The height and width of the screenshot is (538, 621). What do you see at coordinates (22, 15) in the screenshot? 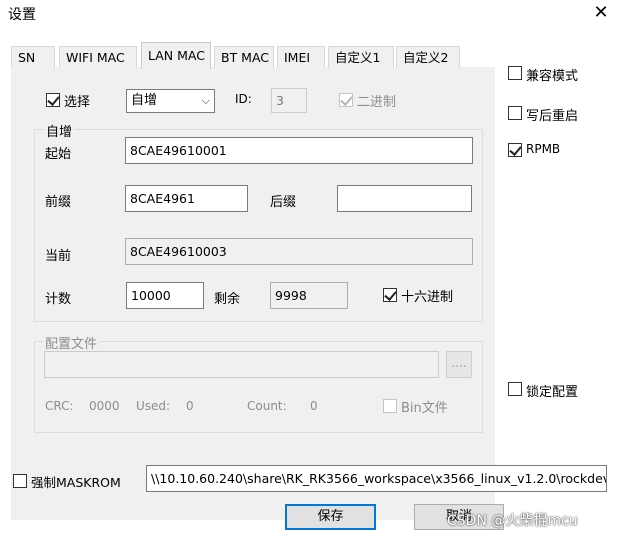
I see `window-title: 设置` at bounding box center [22, 15].